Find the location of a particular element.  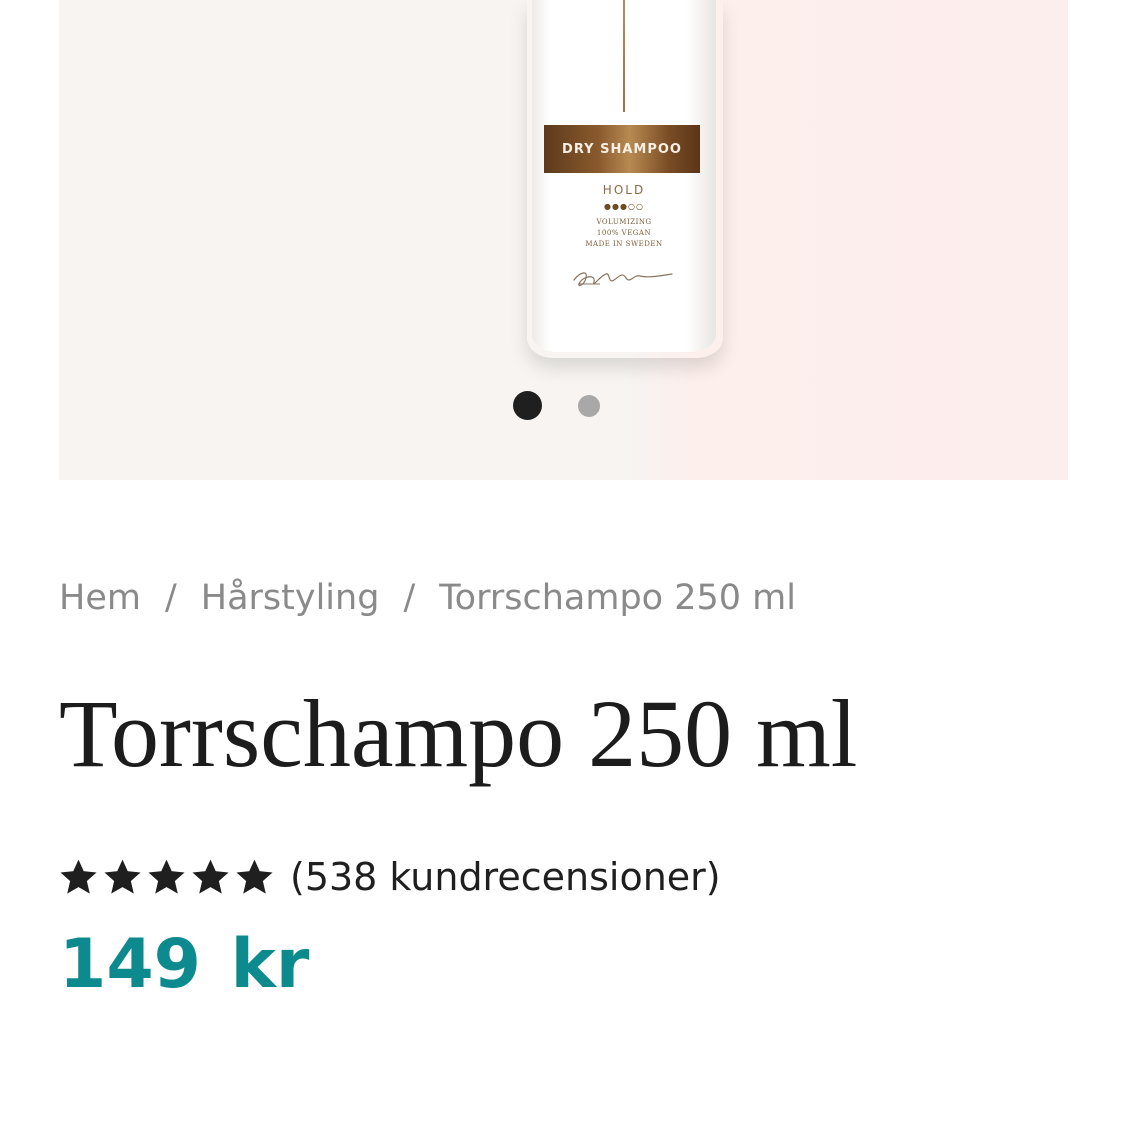

breadcrumb-current: Torrschampo 250 ml is located at coordinates (617, 598).